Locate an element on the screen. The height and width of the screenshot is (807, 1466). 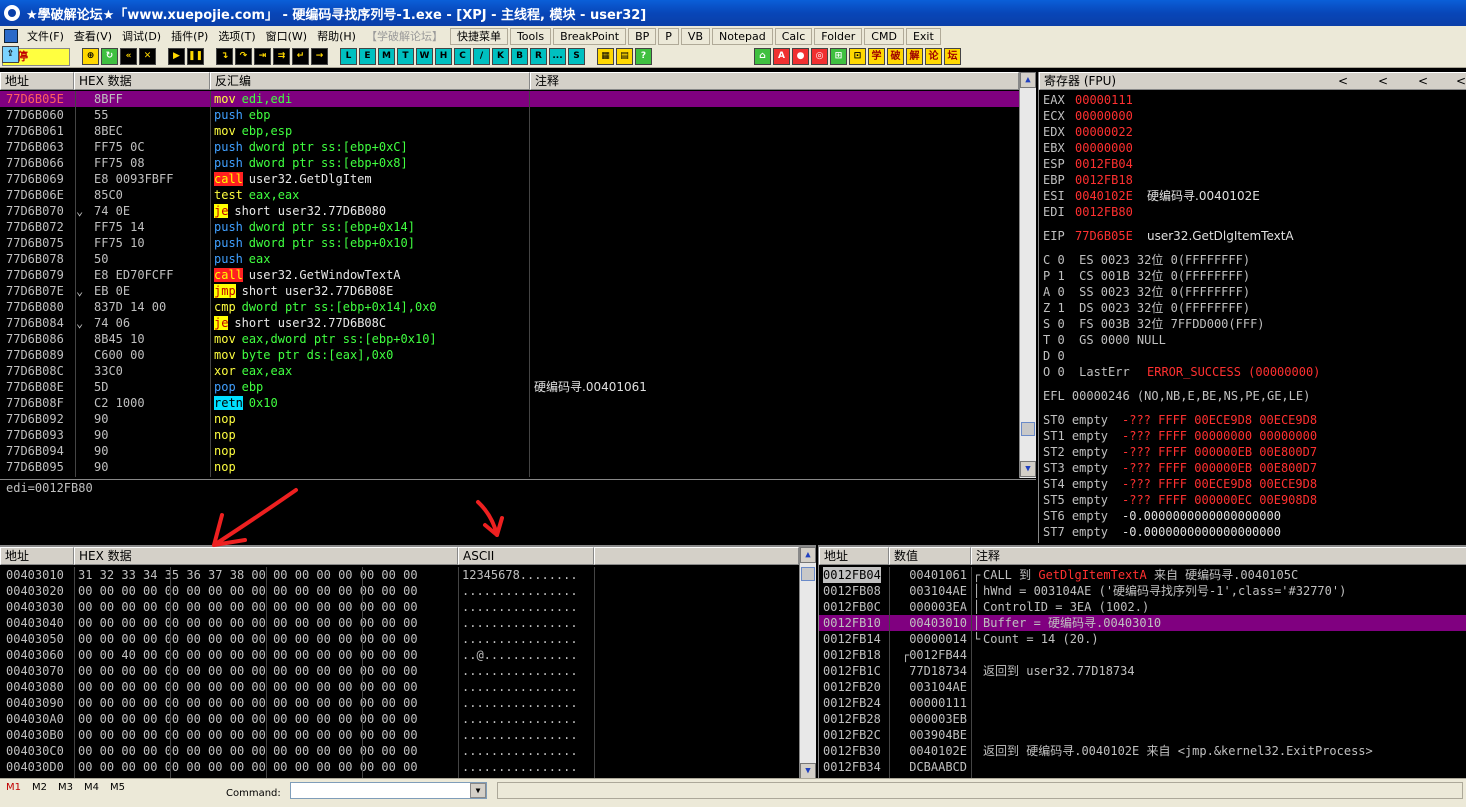
tab-m5: M5 is located at coordinates (117, 787).